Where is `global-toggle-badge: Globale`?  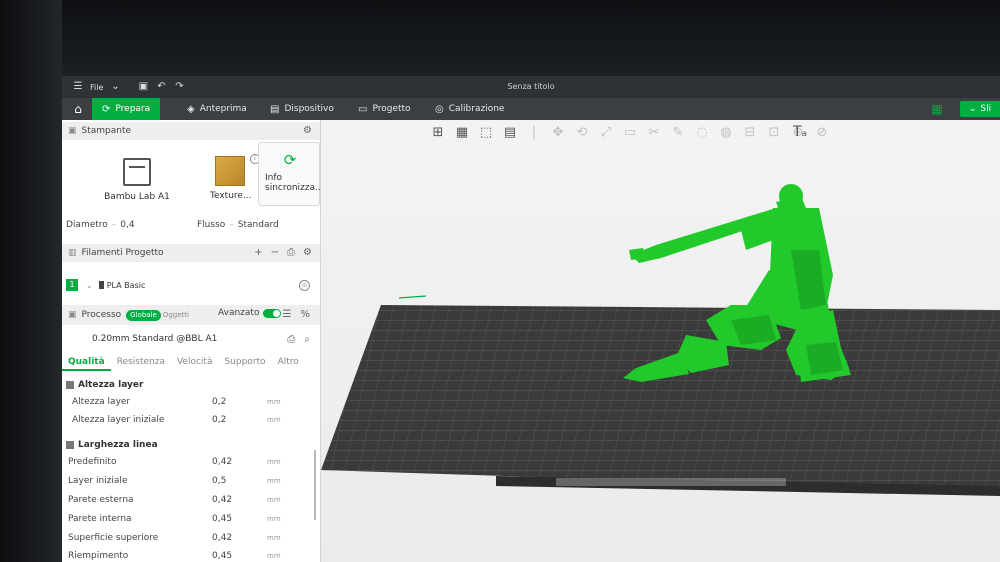
global-toggle-badge: Globale is located at coordinates (143, 315).